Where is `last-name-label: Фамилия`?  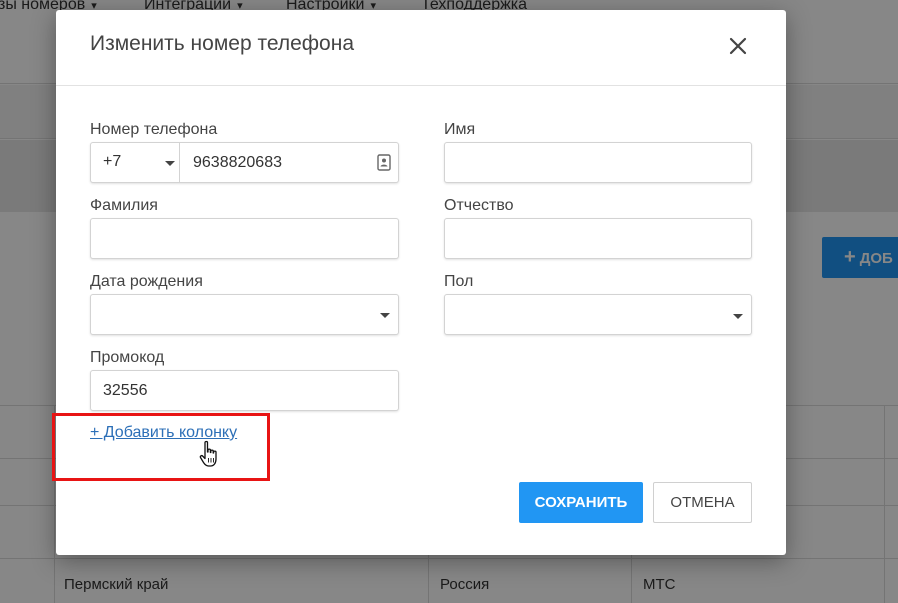 last-name-label: Фамилия is located at coordinates (124, 205).